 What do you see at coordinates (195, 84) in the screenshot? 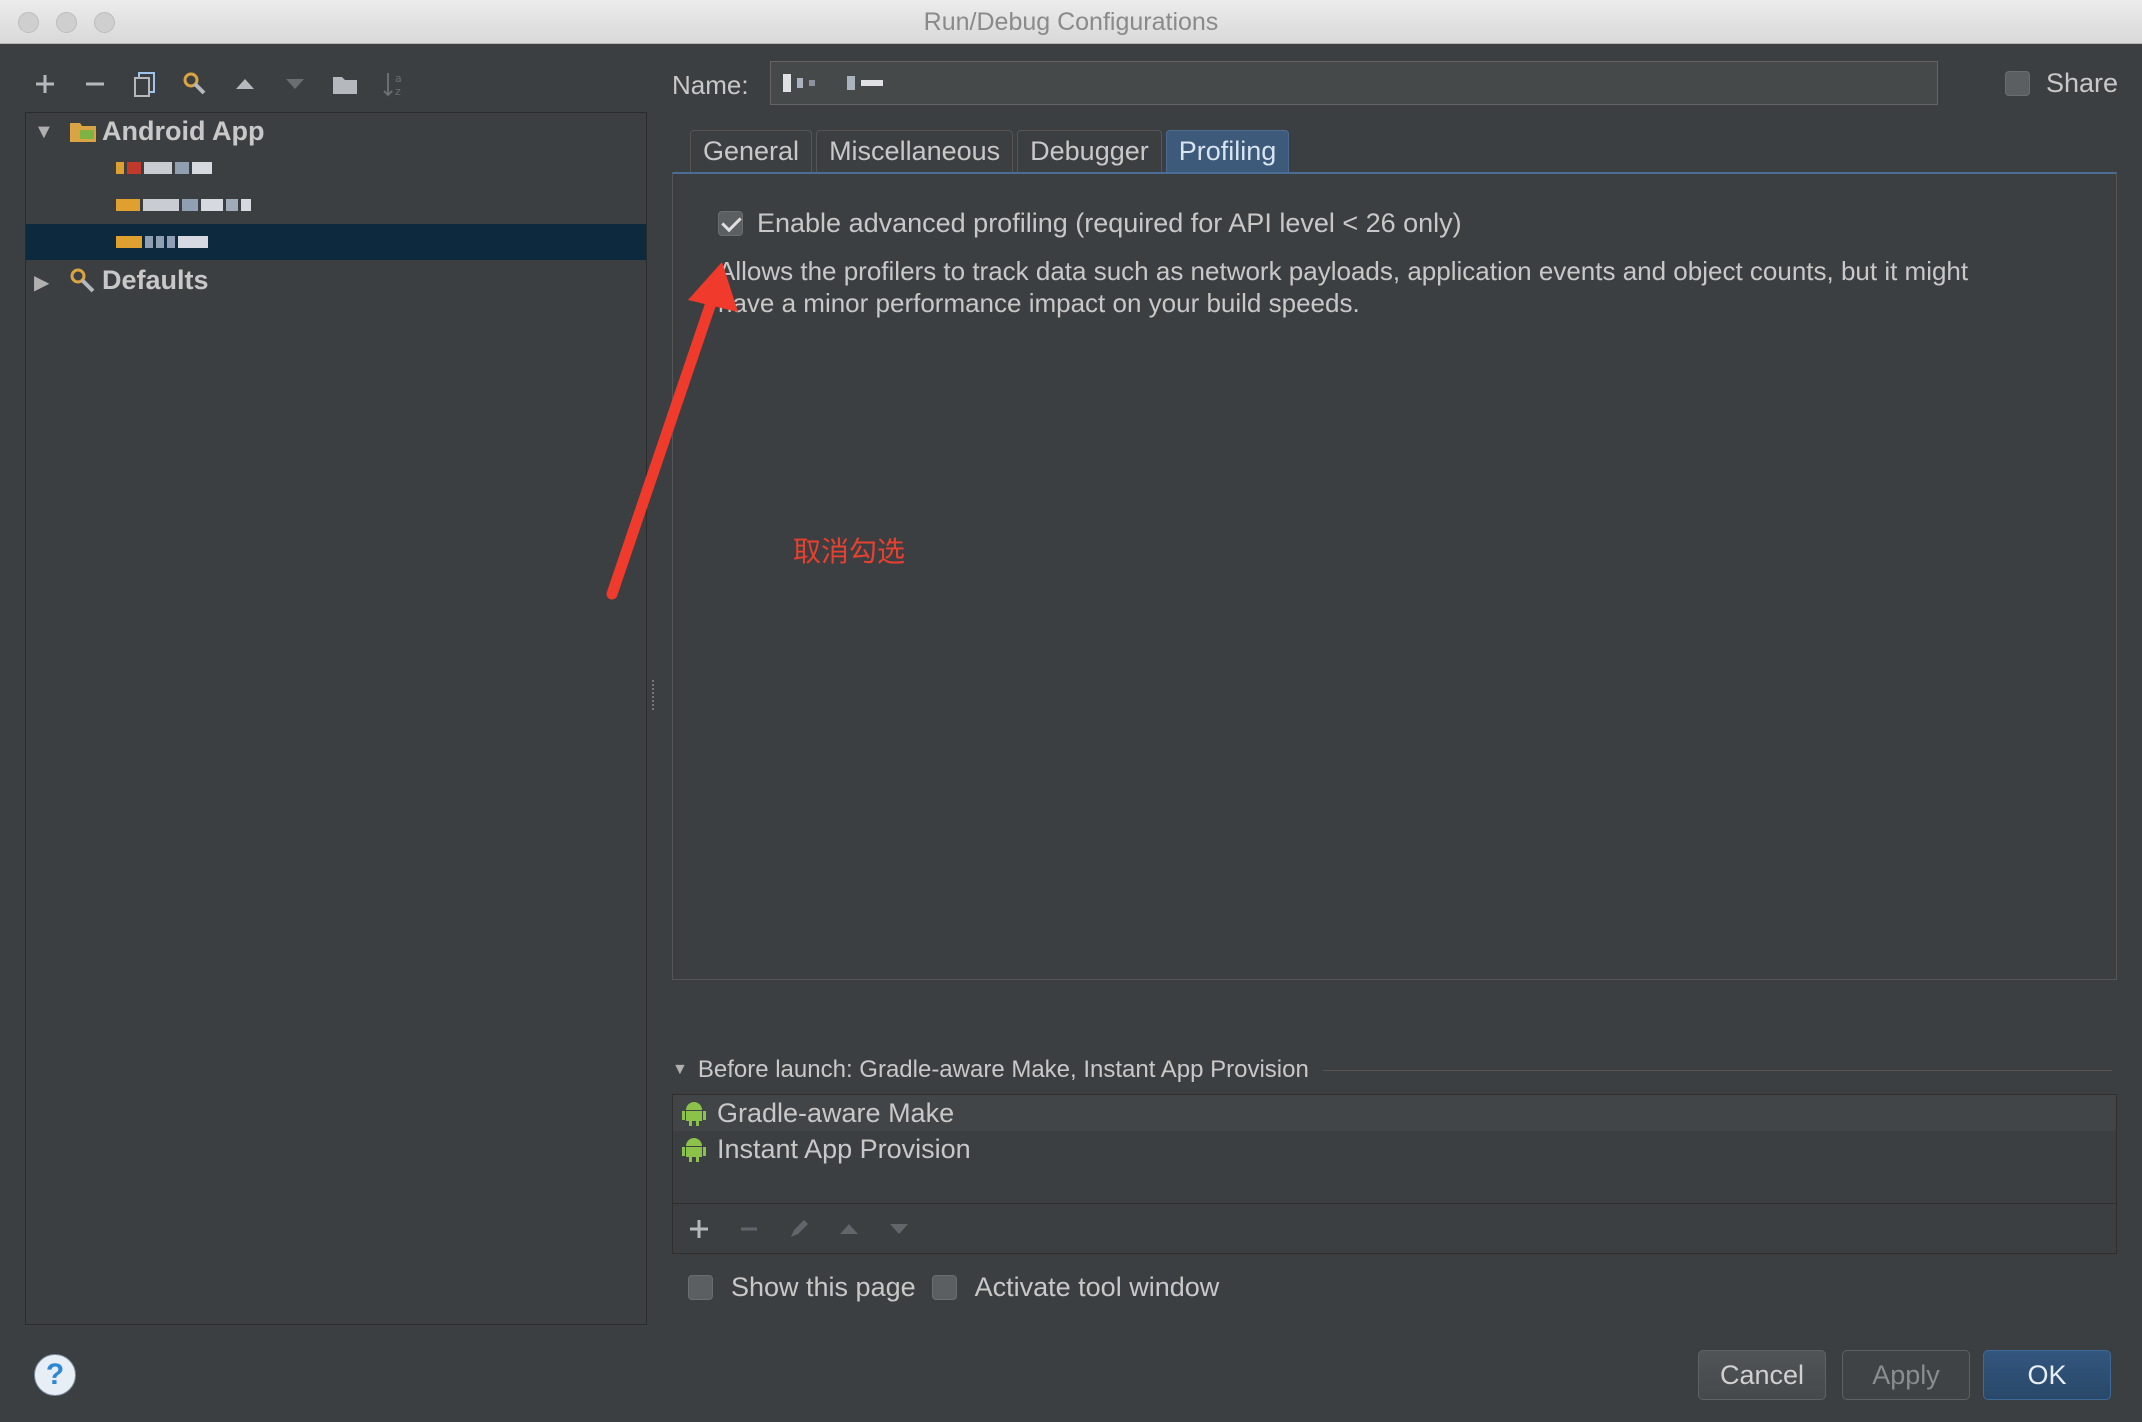
I see `edit-defaults-icon` at bounding box center [195, 84].